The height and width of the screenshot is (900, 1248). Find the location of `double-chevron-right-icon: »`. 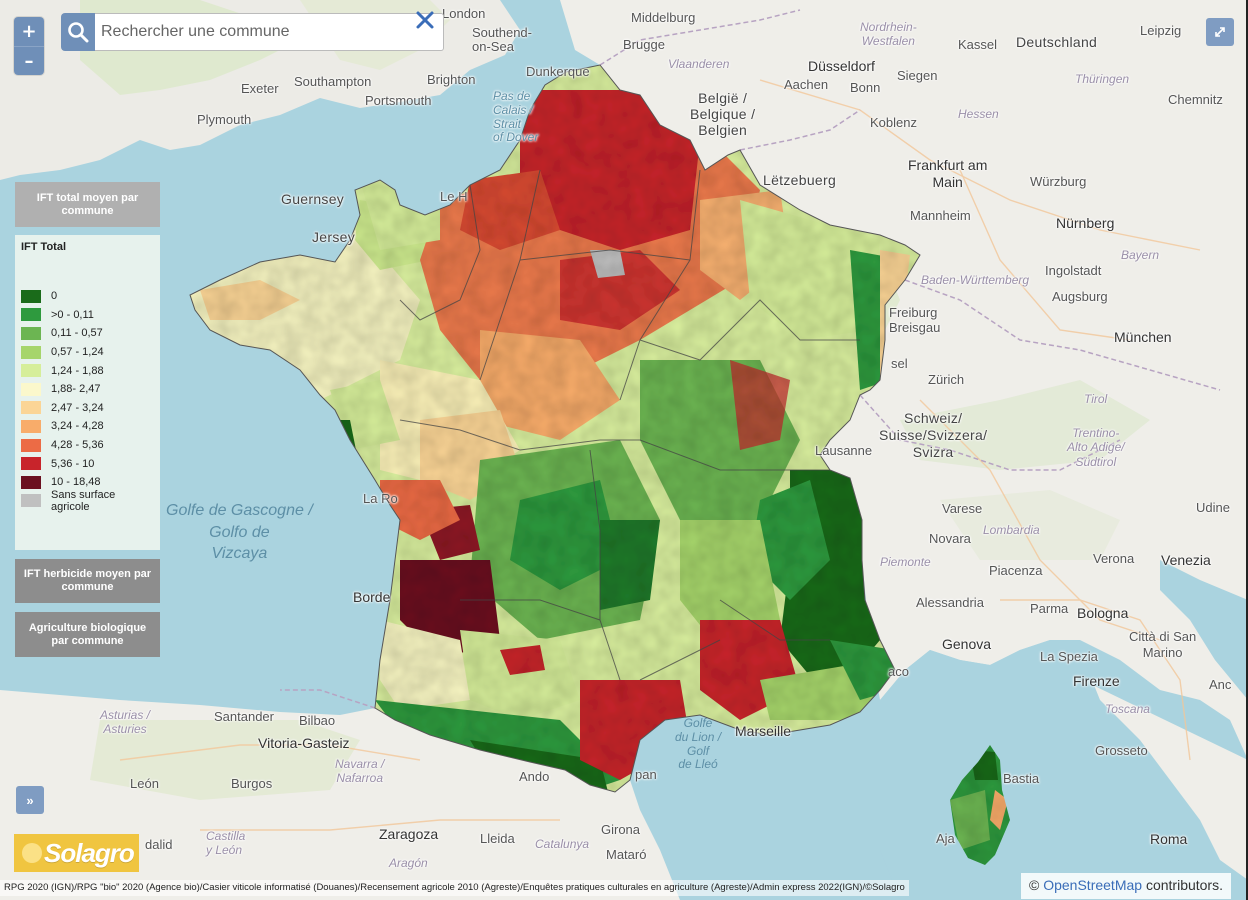

double-chevron-right-icon: » is located at coordinates (30, 800).